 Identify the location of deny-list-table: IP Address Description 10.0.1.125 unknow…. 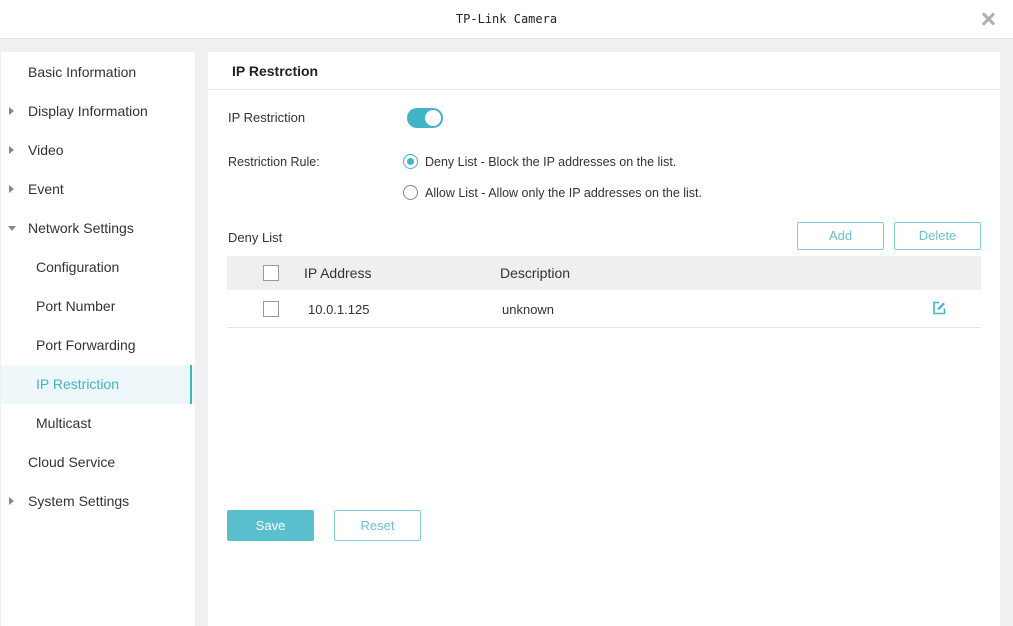
(604, 292).